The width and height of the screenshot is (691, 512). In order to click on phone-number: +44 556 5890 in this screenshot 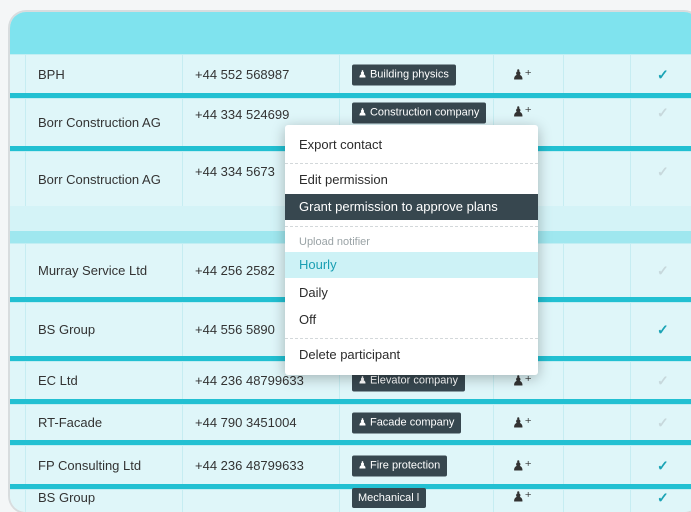, I will do `click(235, 329)`.